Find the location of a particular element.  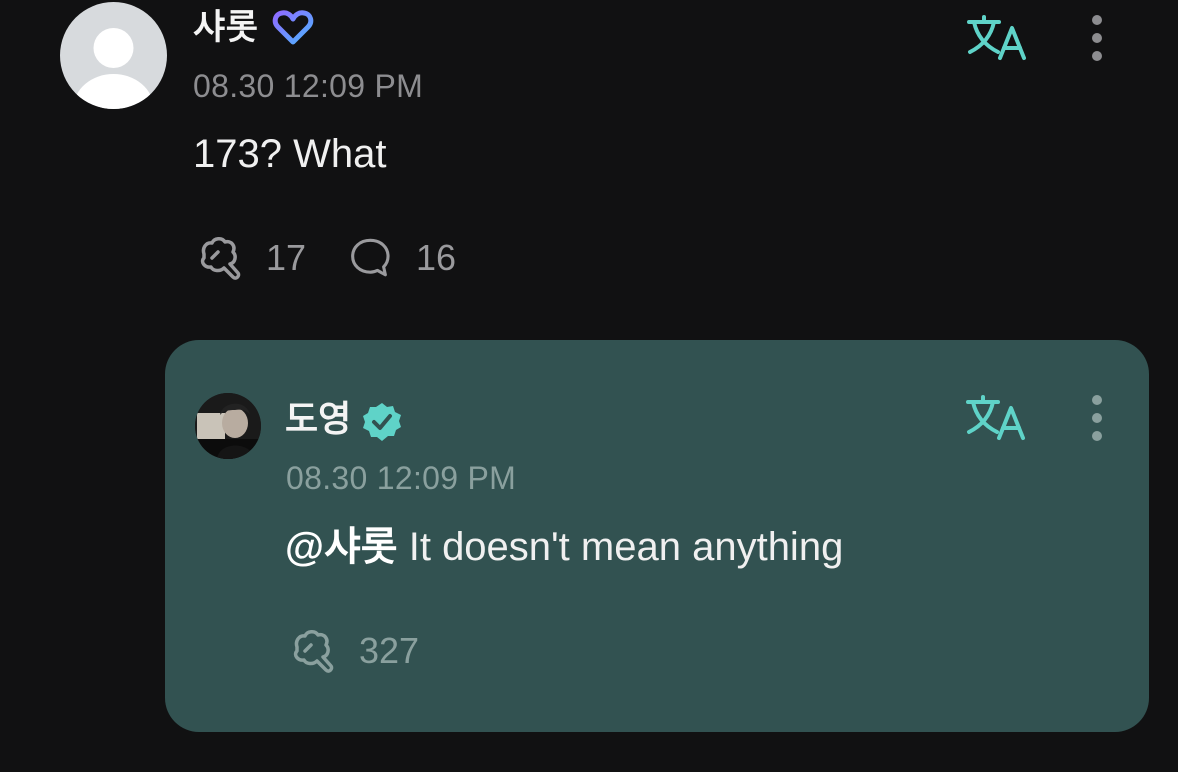

reply-timestamp: 08.30 12:09 PM is located at coordinates (401, 478).